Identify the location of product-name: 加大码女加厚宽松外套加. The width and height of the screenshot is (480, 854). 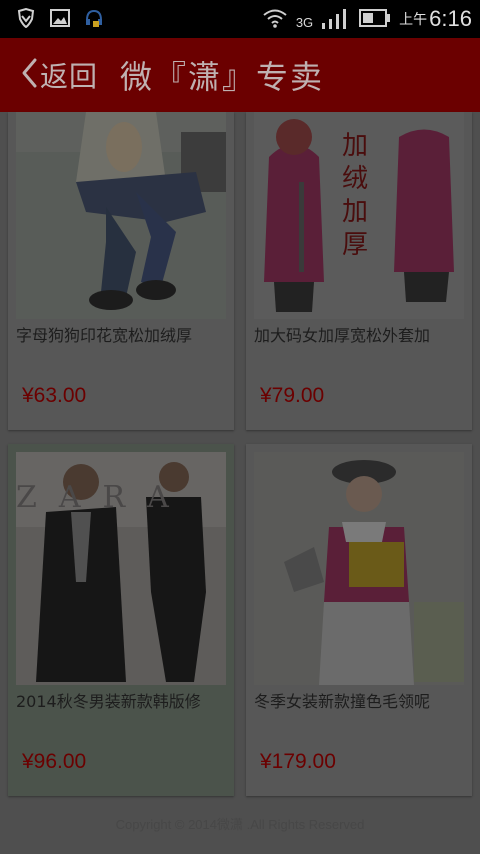
(342, 335).